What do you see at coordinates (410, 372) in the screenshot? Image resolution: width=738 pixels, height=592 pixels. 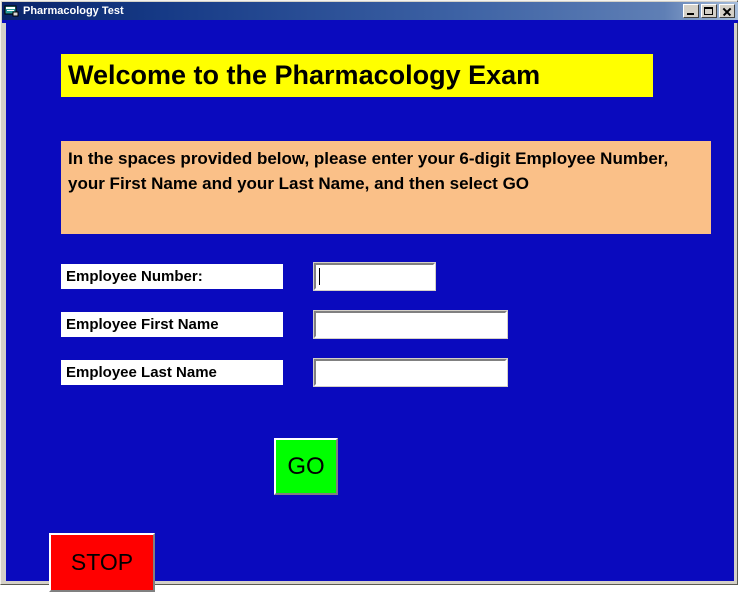 I see `input-employee-last-name` at bounding box center [410, 372].